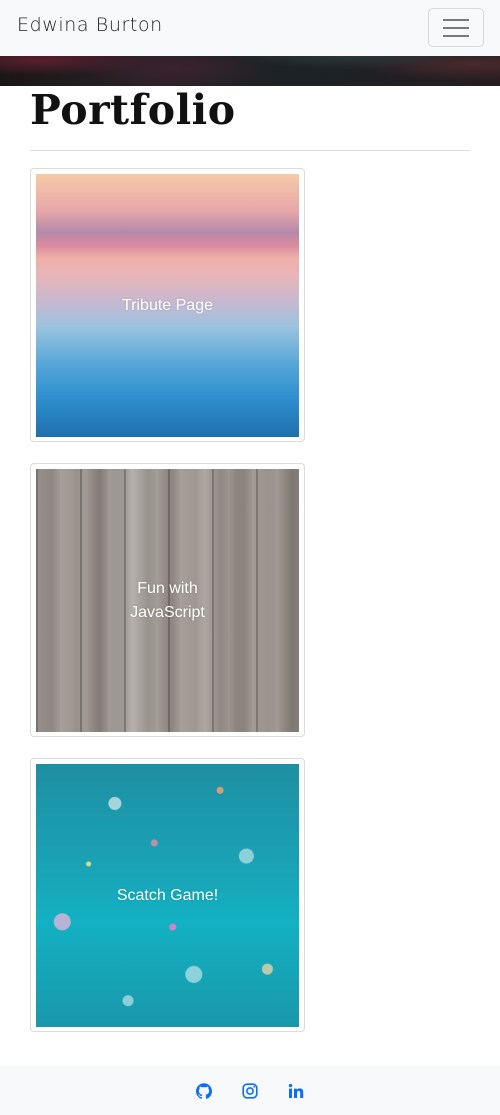  I want to click on project-thumbnail-sunset: Tribute Page, so click(167, 305).